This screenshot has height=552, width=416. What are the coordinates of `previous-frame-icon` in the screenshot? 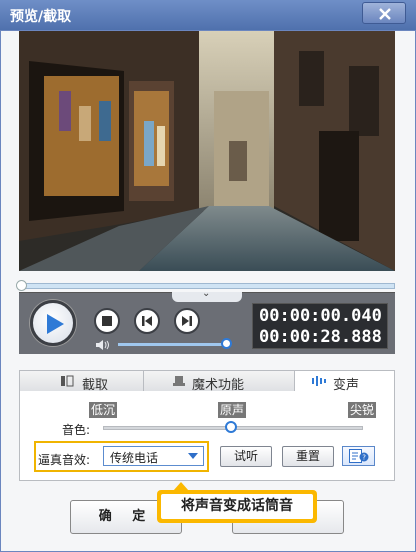 It's located at (147, 321).